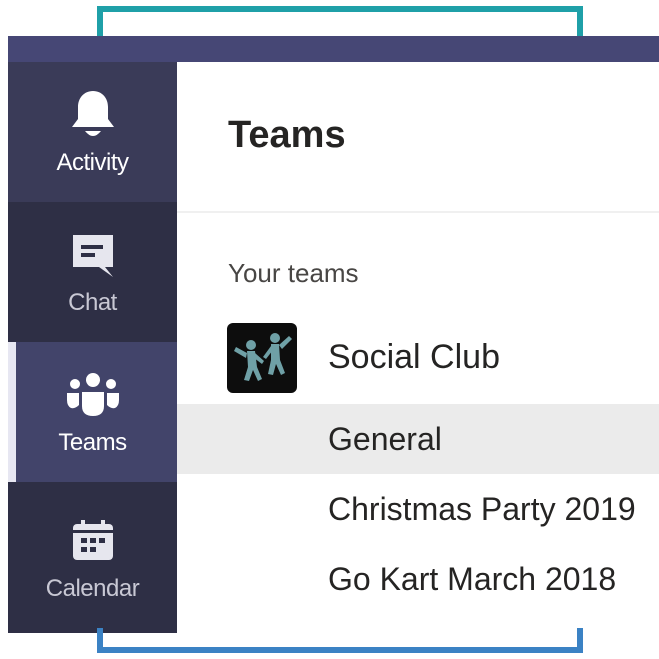  I want to click on channel-label: Christmas Party 2019, so click(482, 509).